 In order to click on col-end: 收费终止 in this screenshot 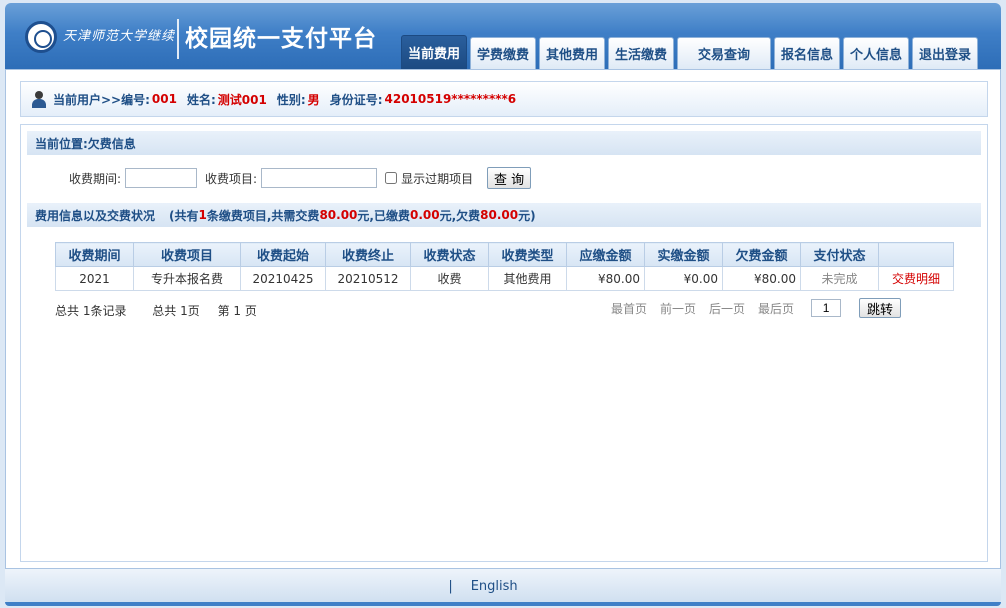, I will do `click(368, 254)`.